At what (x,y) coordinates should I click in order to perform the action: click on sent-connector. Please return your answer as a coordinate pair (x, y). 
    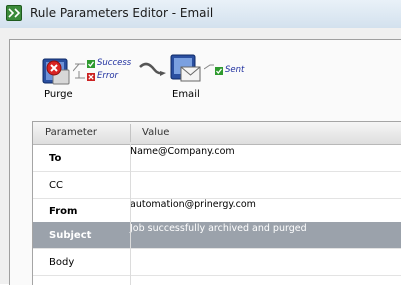
    Looking at the image, I should click on (209, 67).